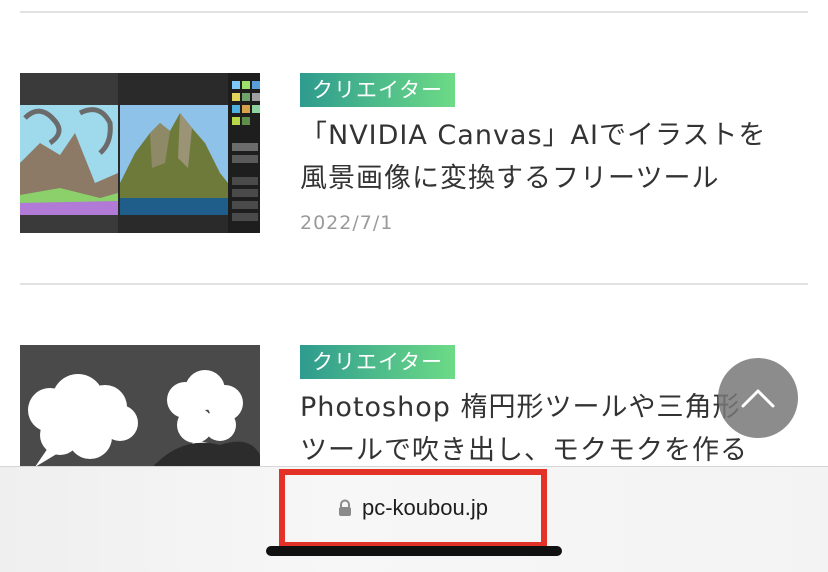  What do you see at coordinates (347, 223) in the screenshot?
I see `article-date: 2022/7/1` at bounding box center [347, 223].